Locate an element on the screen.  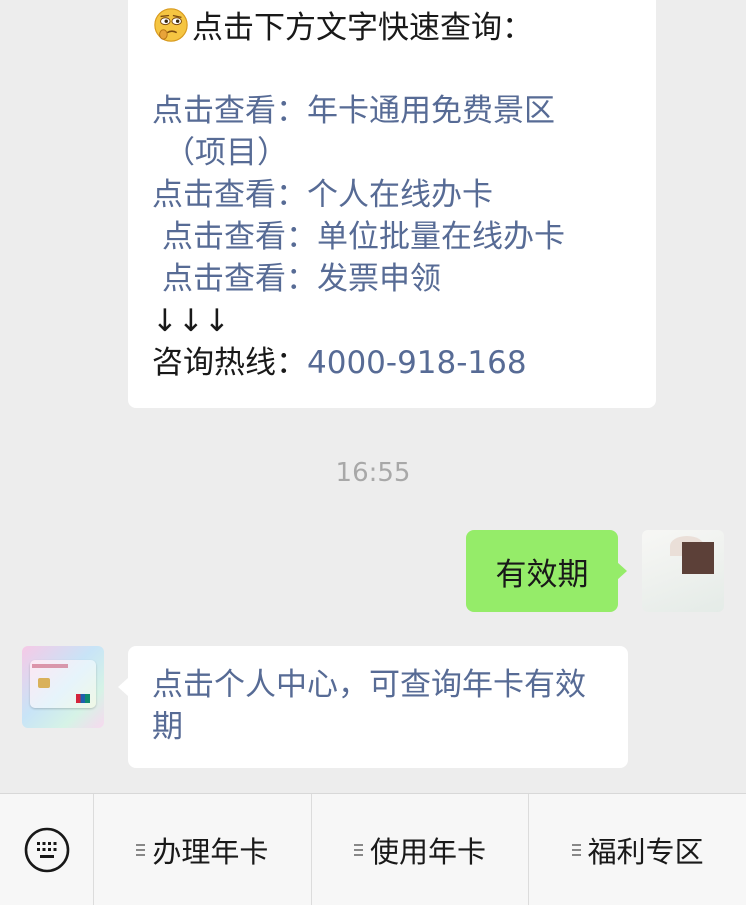
thinking-face-emoji-icon is located at coordinates (171, 25).